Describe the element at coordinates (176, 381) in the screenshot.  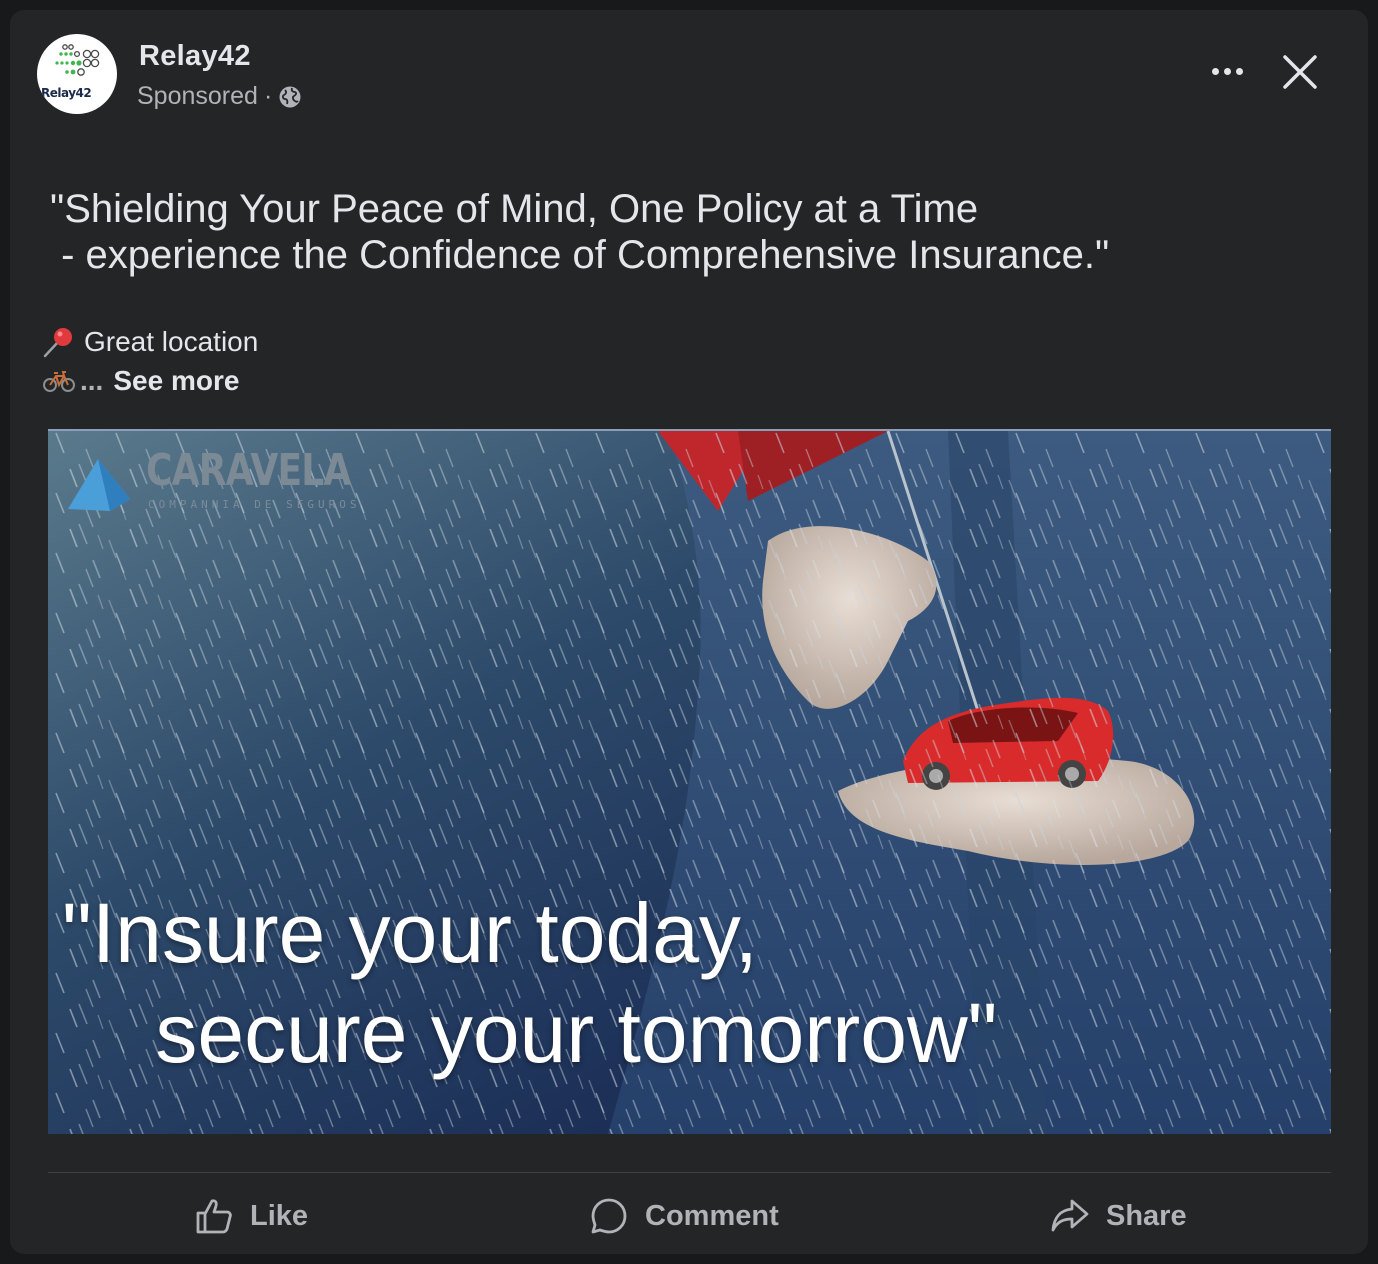
I see `see-more-link: See more` at that location.